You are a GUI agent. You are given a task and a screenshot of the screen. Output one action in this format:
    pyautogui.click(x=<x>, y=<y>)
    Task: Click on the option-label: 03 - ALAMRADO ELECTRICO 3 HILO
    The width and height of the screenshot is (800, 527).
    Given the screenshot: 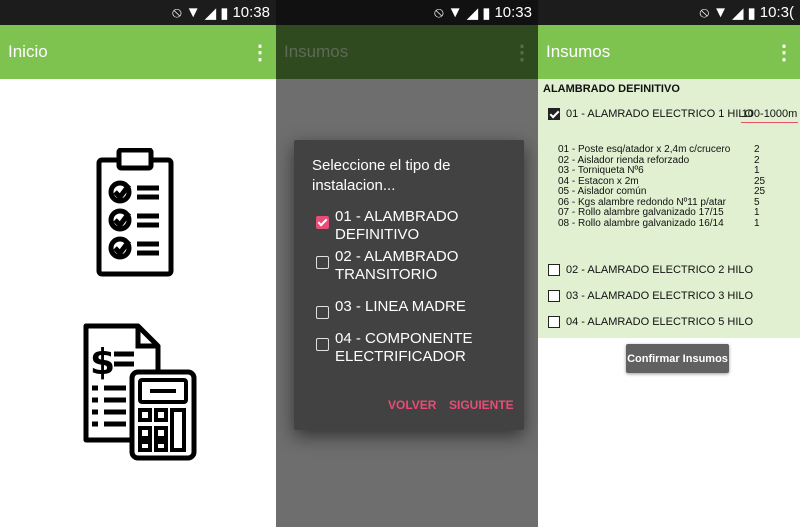 What is the action you would take?
    pyautogui.click(x=660, y=296)
    